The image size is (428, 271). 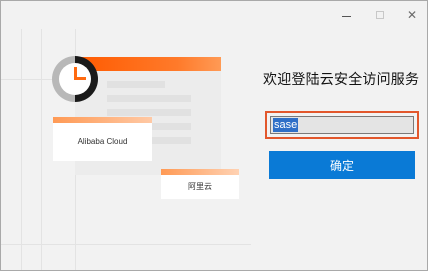 I want to click on close-icon: ✕, so click(x=412, y=15).